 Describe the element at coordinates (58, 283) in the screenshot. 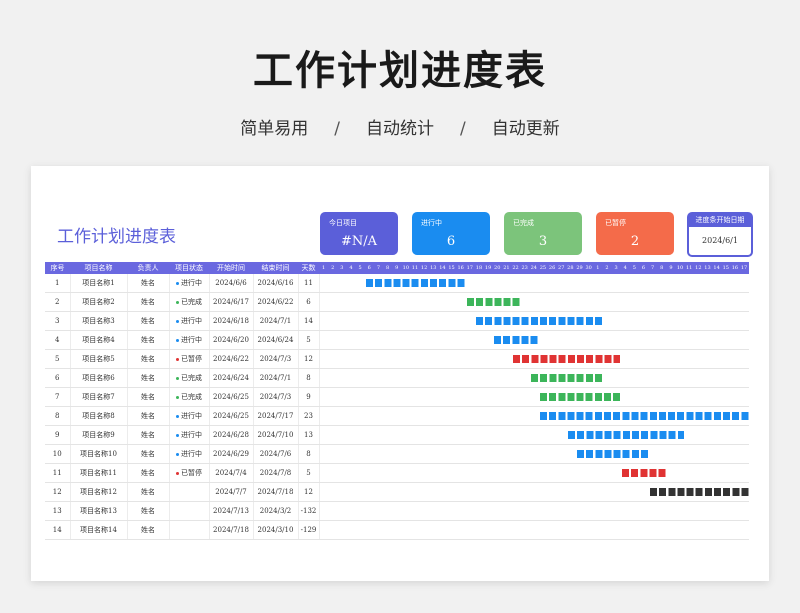

I see `col-no-cell: 1` at that location.